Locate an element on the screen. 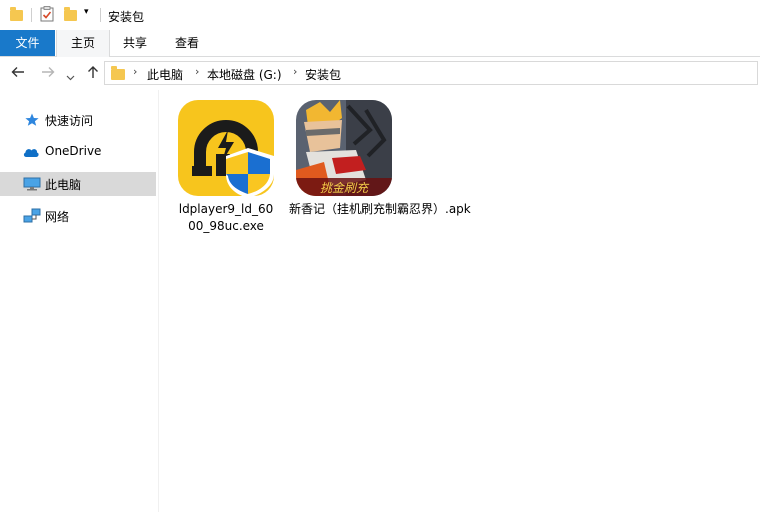  file-name-line: 新香记（挂机刷充制霸忍界）.apk is located at coordinates (380, 209).